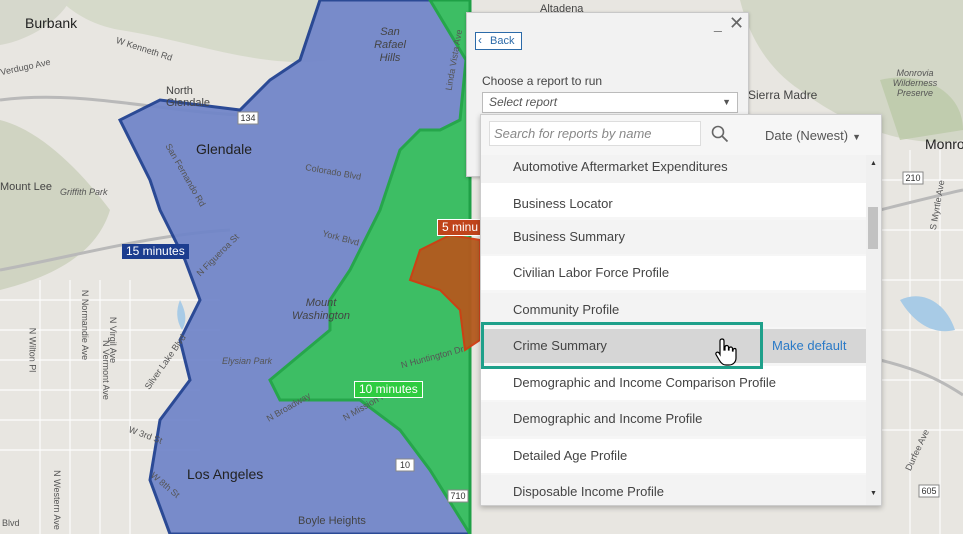 This screenshot has height=534, width=963. Describe the element at coordinates (405, 465) in the screenshot. I see `svg-text: 10` at that location.